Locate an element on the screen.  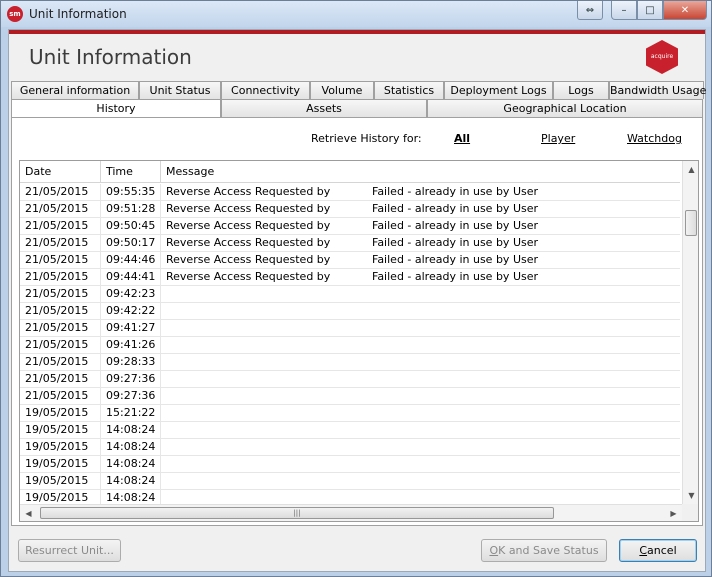
tab-unit-status: Unit Status is located at coordinates (180, 90).